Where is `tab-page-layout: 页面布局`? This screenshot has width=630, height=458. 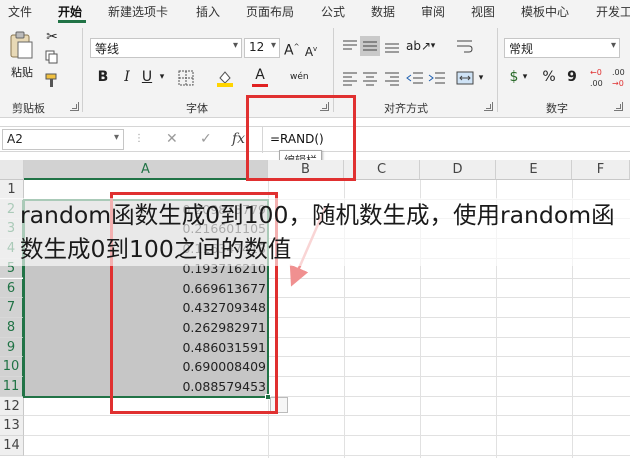 tab-page-layout: 页面布局 is located at coordinates (270, 11).